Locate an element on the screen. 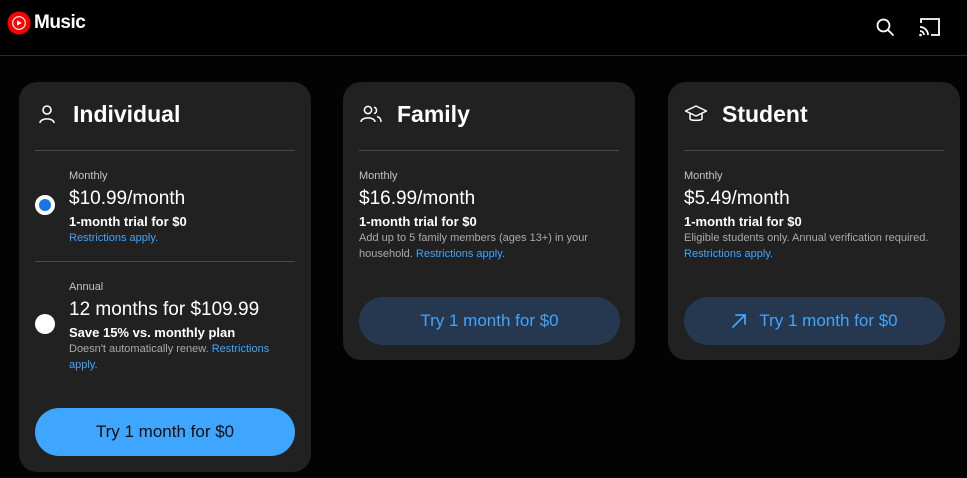 The height and width of the screenshot is (478, 967). try-button-family: Try 1 month for $0 is located at coordinates (489, 321).